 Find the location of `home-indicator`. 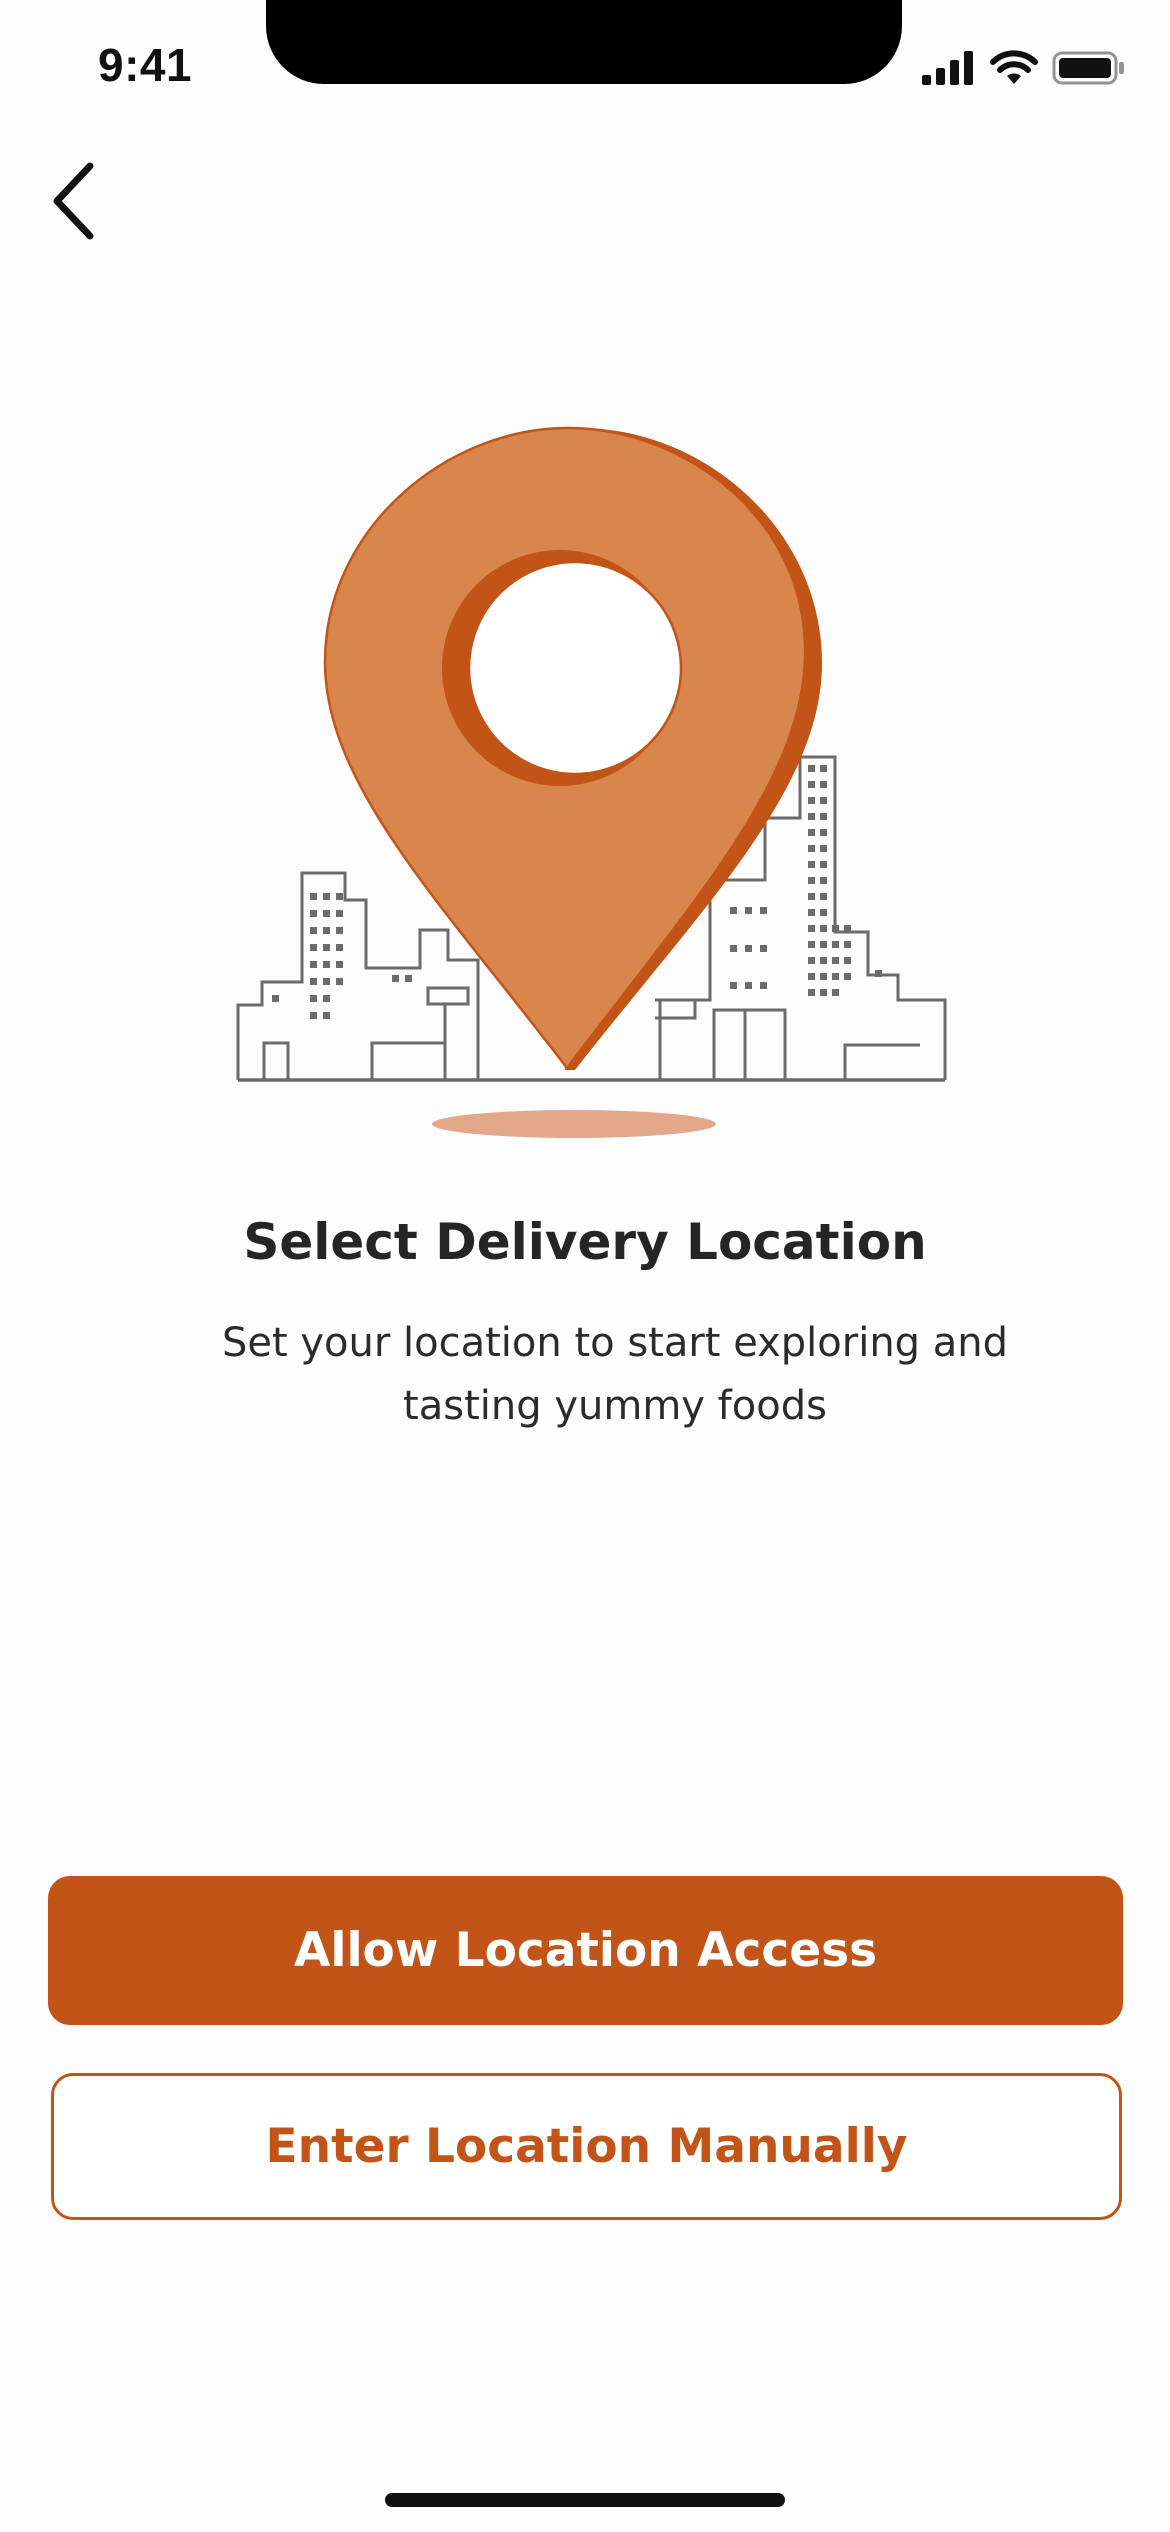

home-indicator is located at coordinates (585, 2500).